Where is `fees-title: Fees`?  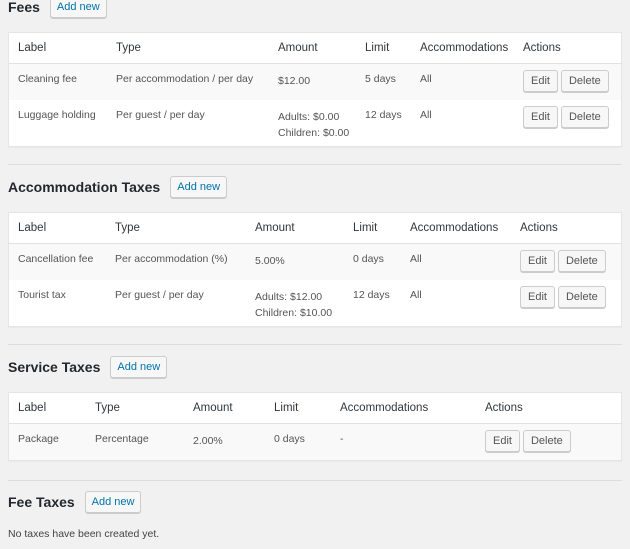 fees-title: Fees is located at coordinates (24, 7).